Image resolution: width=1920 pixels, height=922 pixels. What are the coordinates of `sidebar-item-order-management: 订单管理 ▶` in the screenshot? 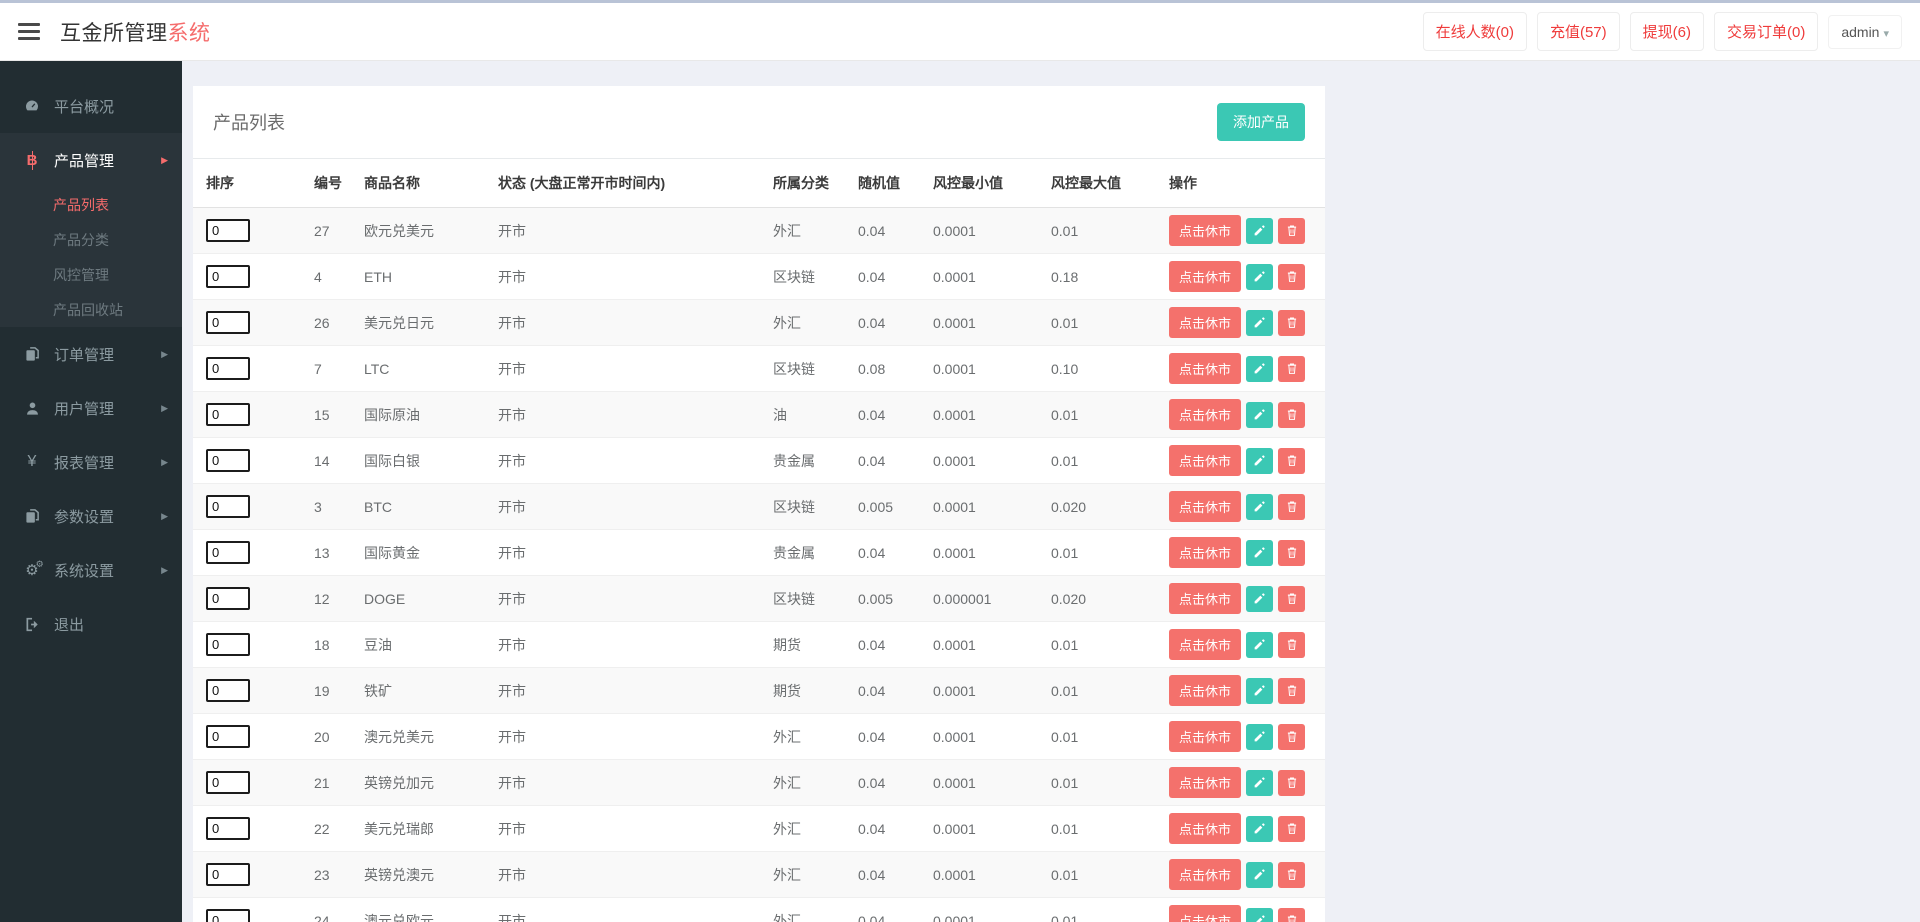 It's located at (91, 354).